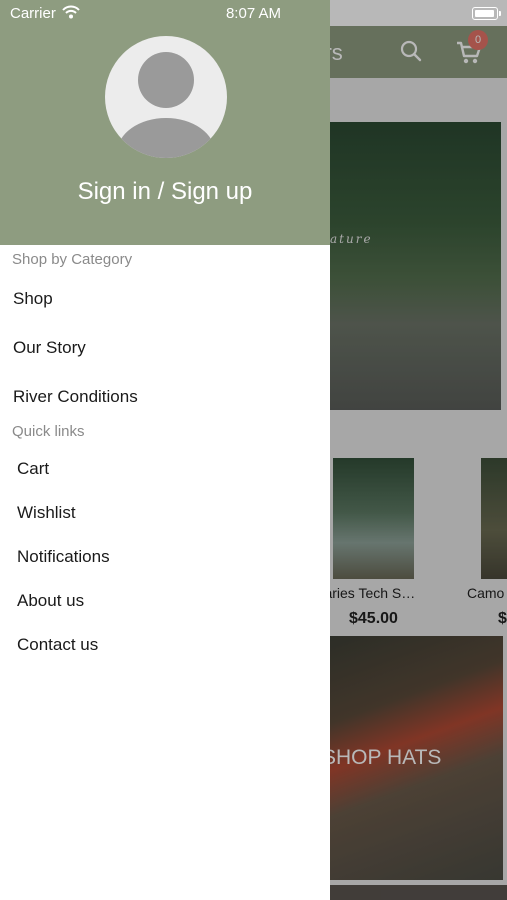 This screenshot has width=507, height=900. What do you see at coordinates (63, 557) in the screenshot?
I see `menu-item-notifications: Notifications` at bounding box center [63, 557].